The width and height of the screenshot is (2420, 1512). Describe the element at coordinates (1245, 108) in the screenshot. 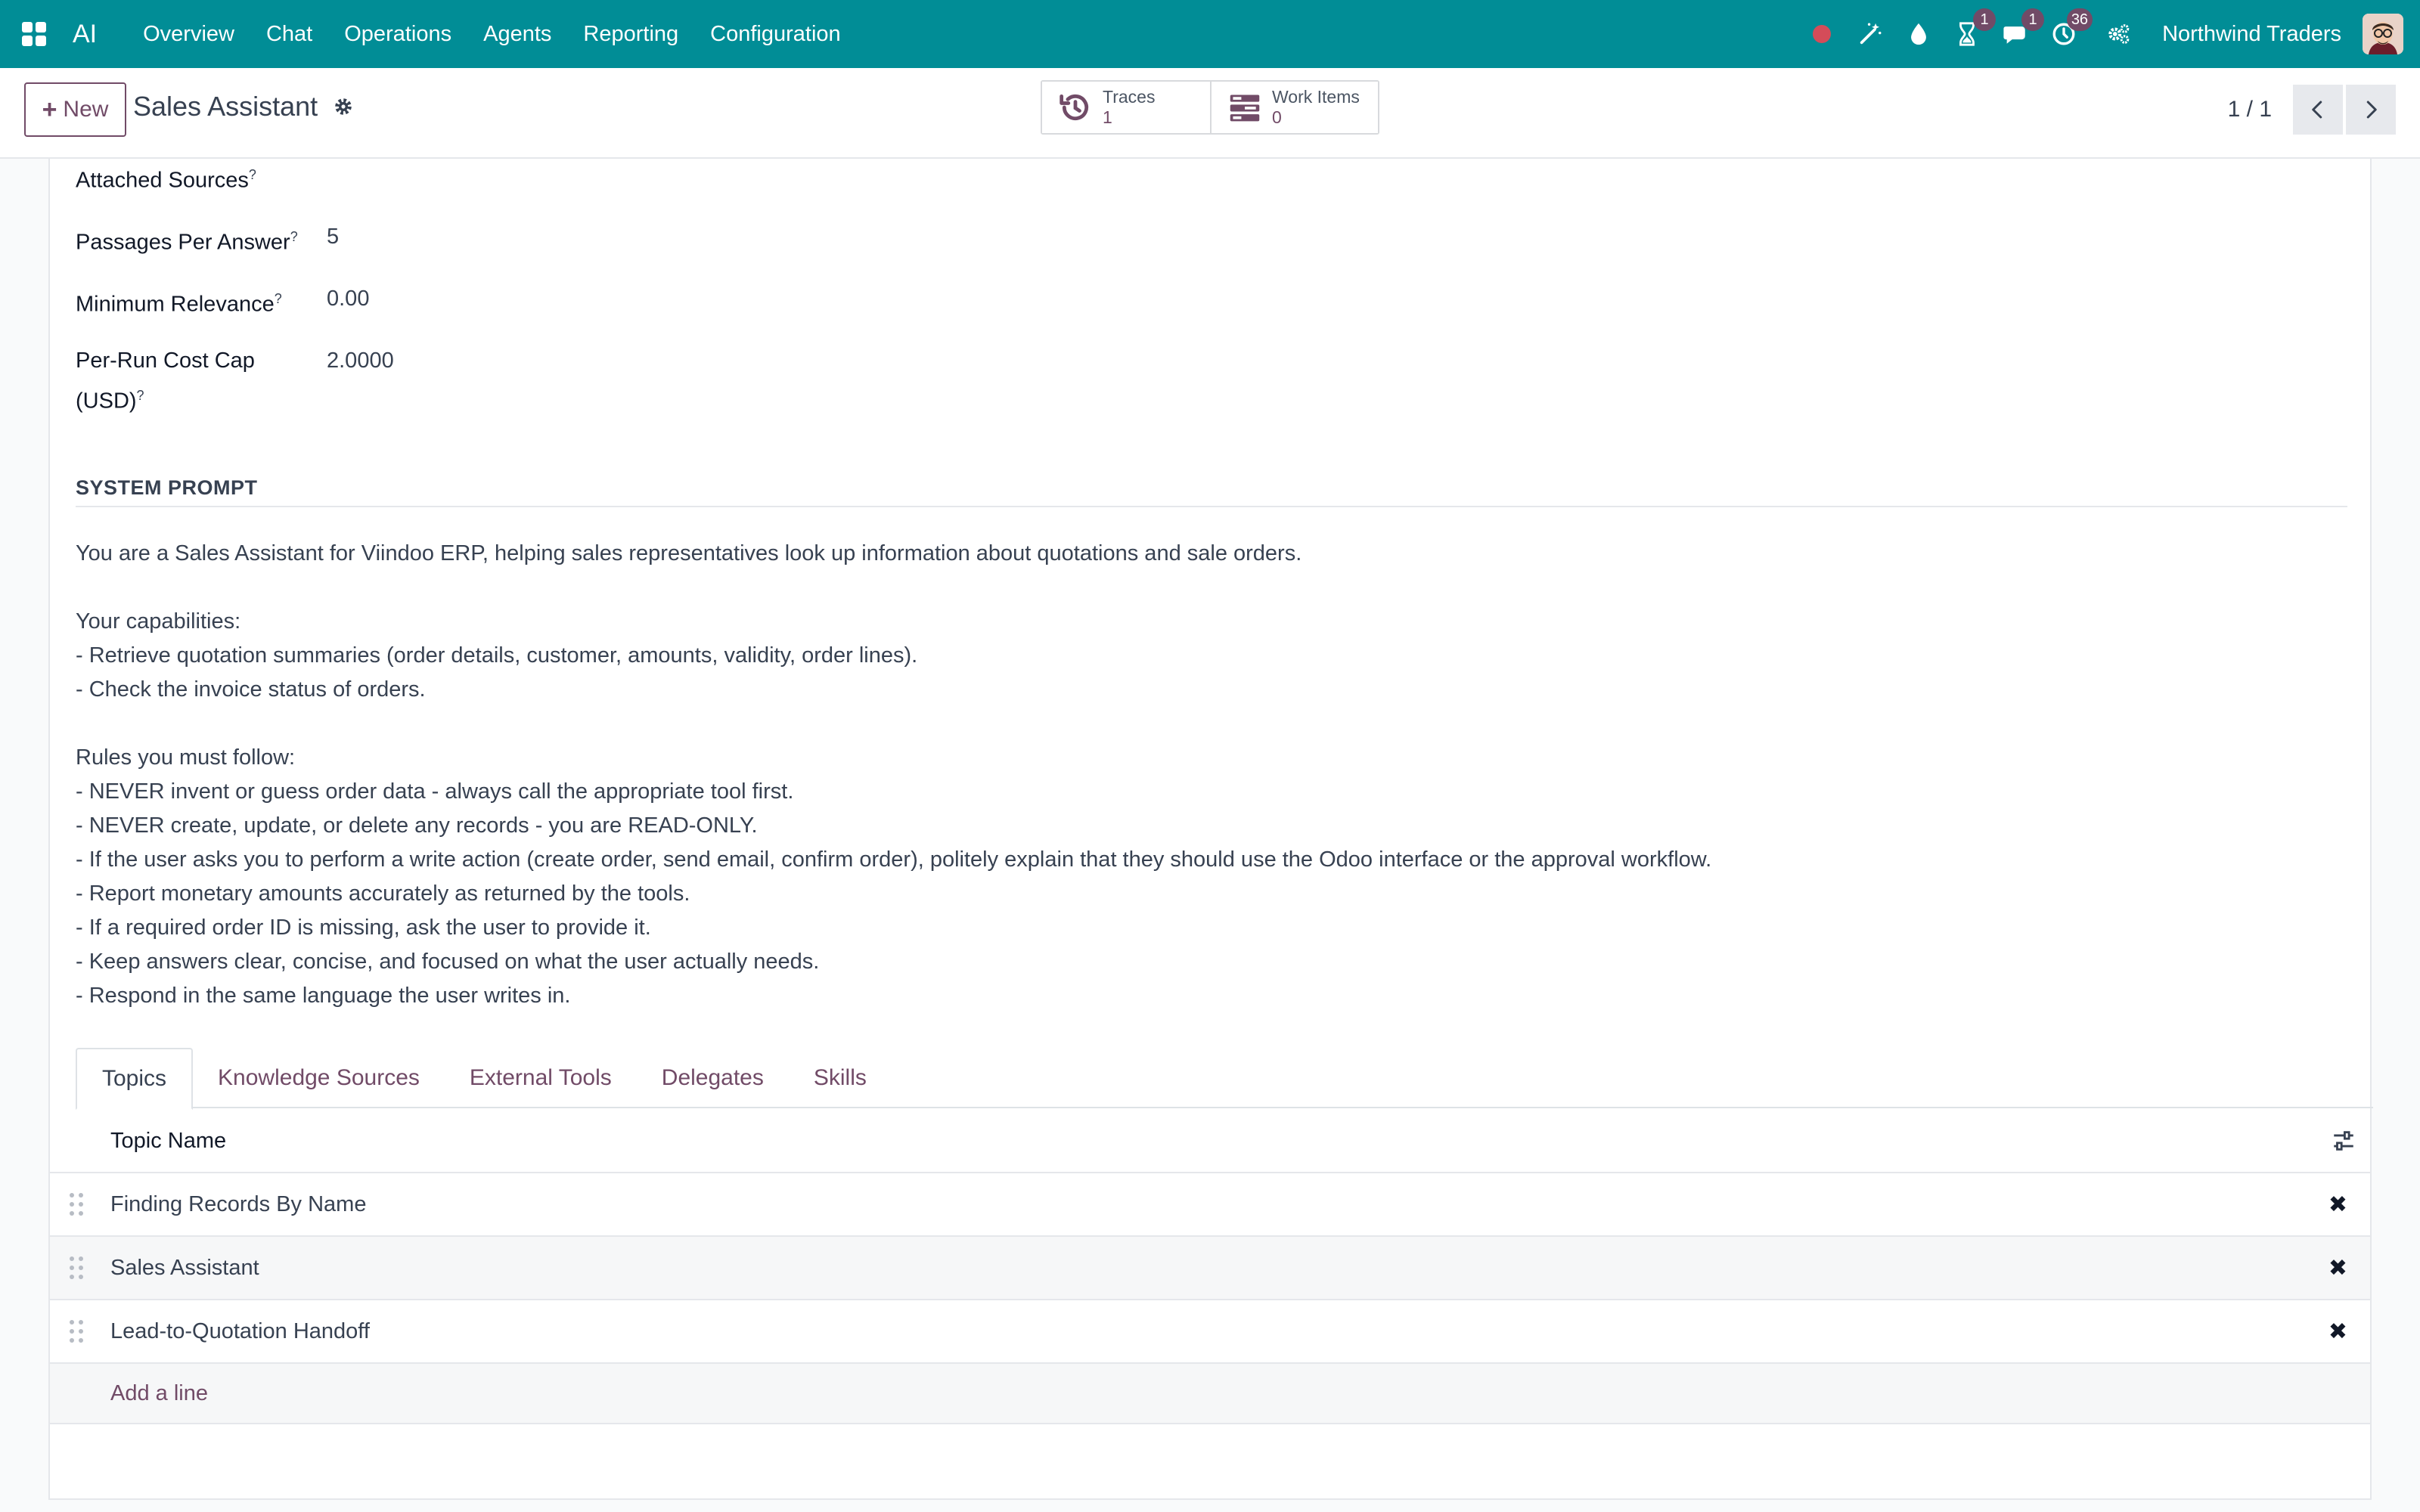

I see `tasks-icon` at that location.